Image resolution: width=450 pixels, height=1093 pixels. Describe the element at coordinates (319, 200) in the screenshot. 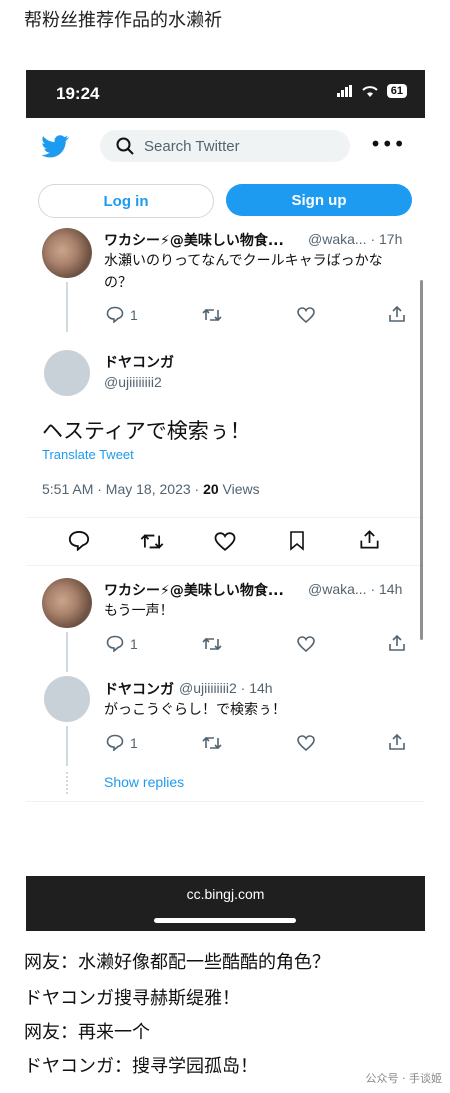

I see `signup-button: Sign up` at that location.